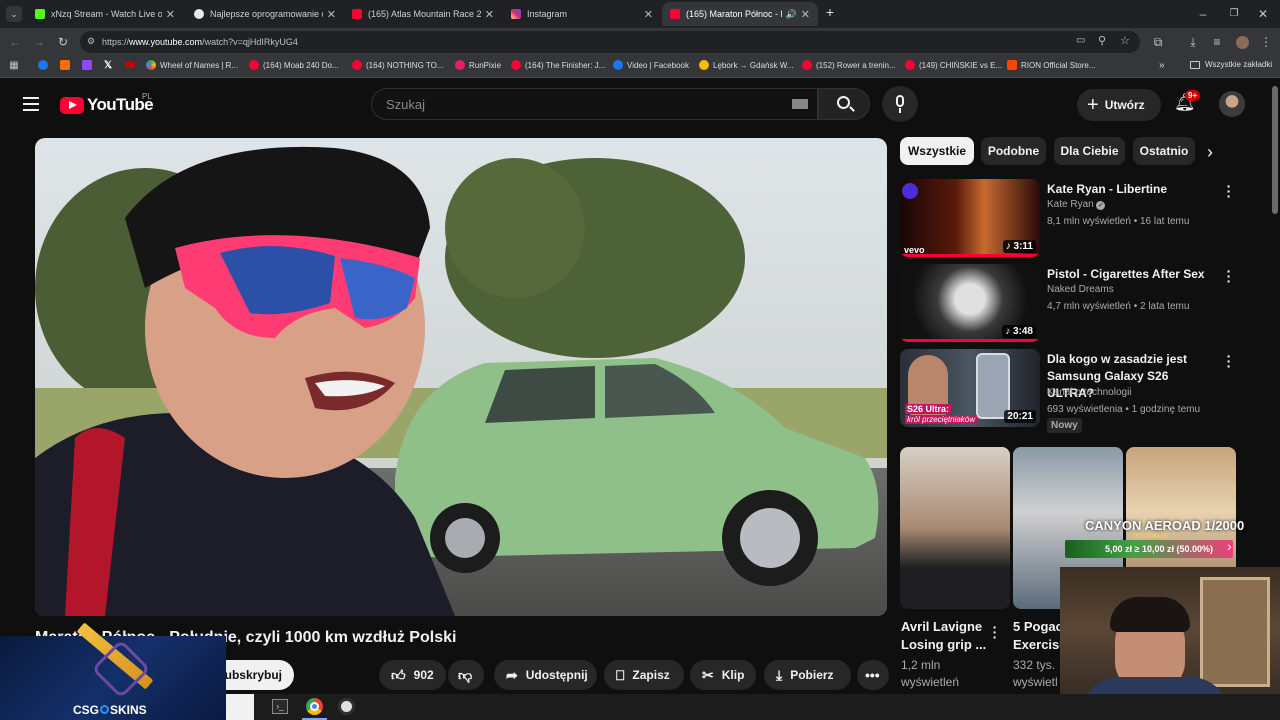 This screenshot has width=1280, height=720. Describe the element at coordinates (1124, 105) in the screenshot. I see `create-label: Utwórz` at that location.